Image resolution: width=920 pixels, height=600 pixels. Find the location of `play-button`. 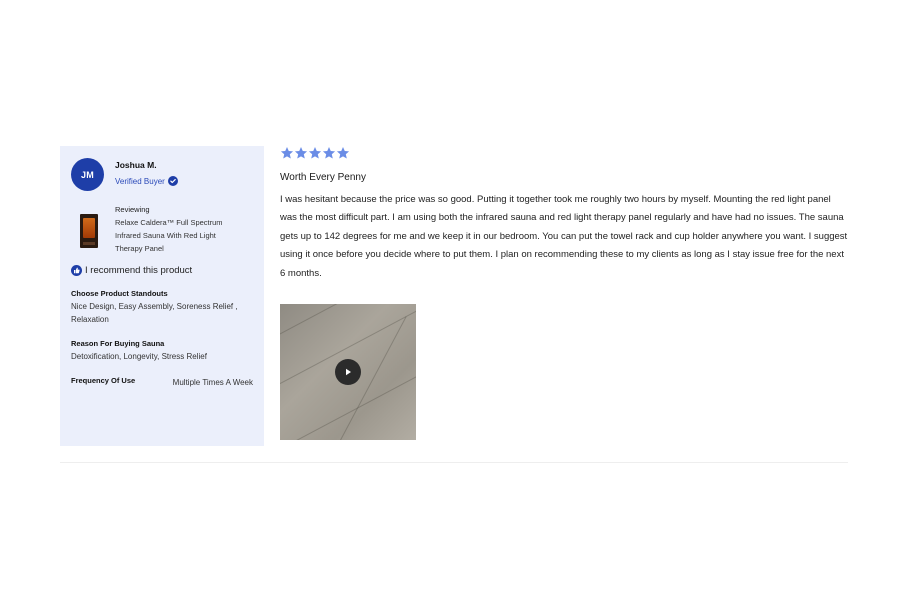

play-button is located at coordinates (348, 372).